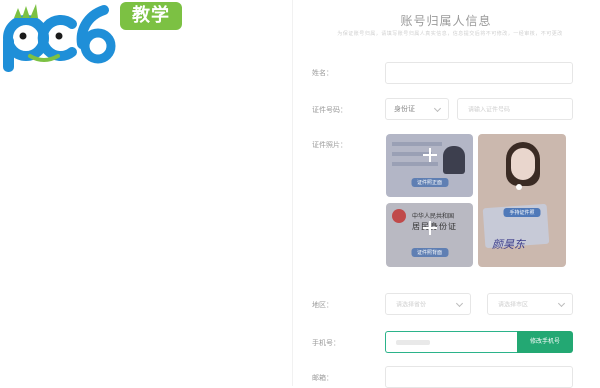  Describe the element at coordinates (59, 38) in the screenshot. I see `pc6-logo-icon` at that location.